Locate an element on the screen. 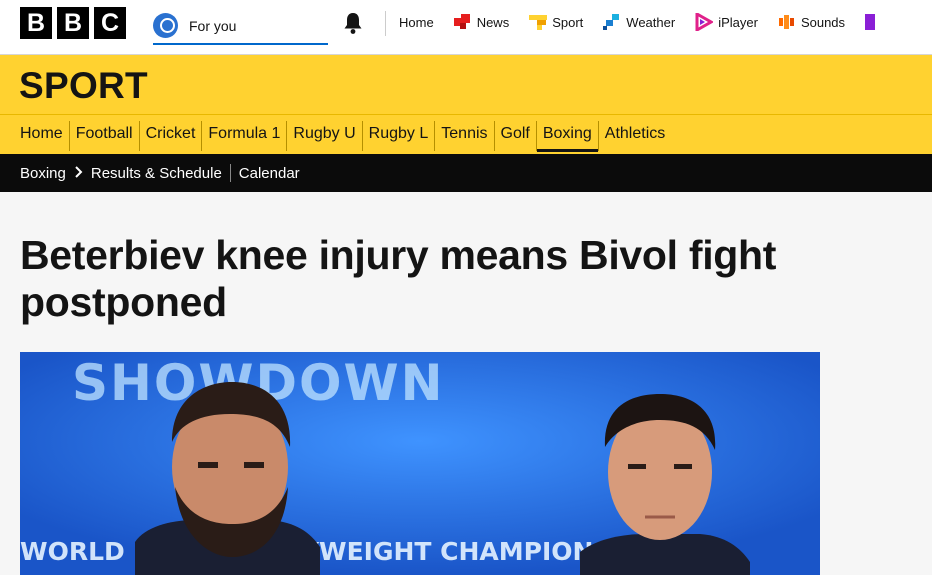 The height and width of the screenshot is (575, 932). nav-home: Home is located at coordinates (416, 22).